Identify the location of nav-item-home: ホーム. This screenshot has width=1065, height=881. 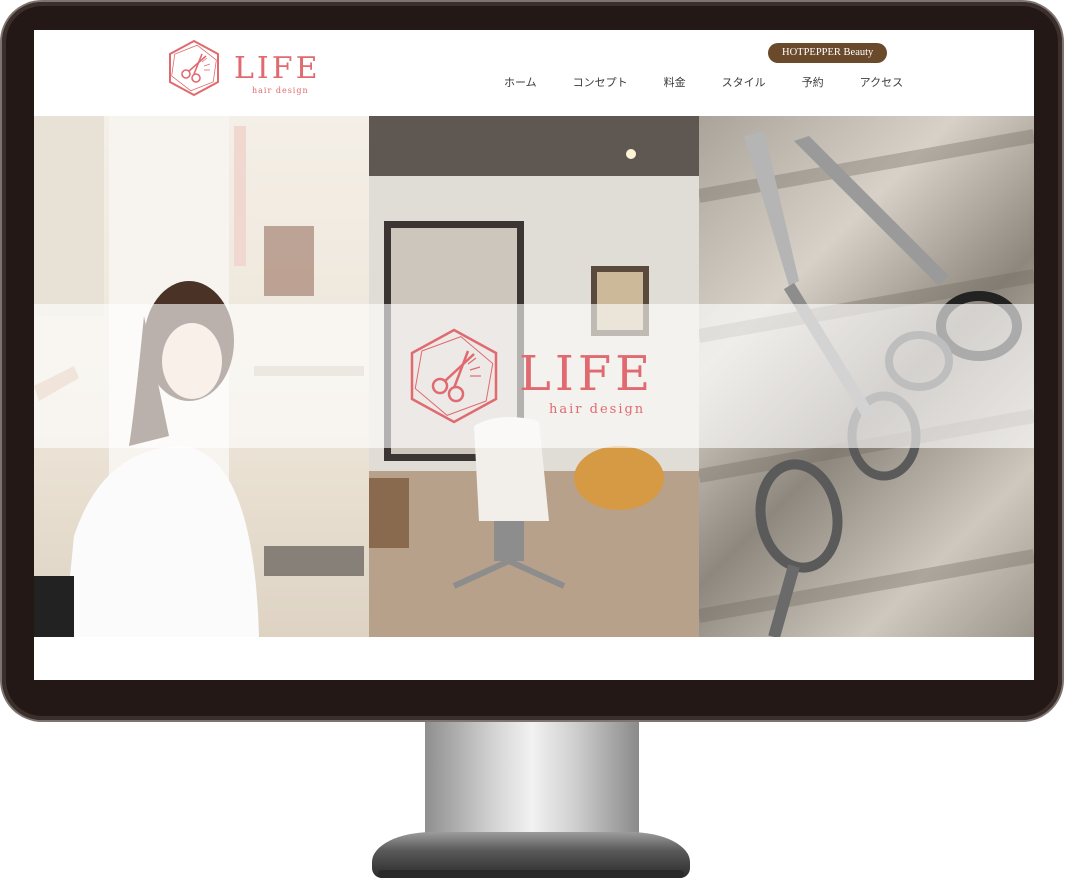
(520, 82).